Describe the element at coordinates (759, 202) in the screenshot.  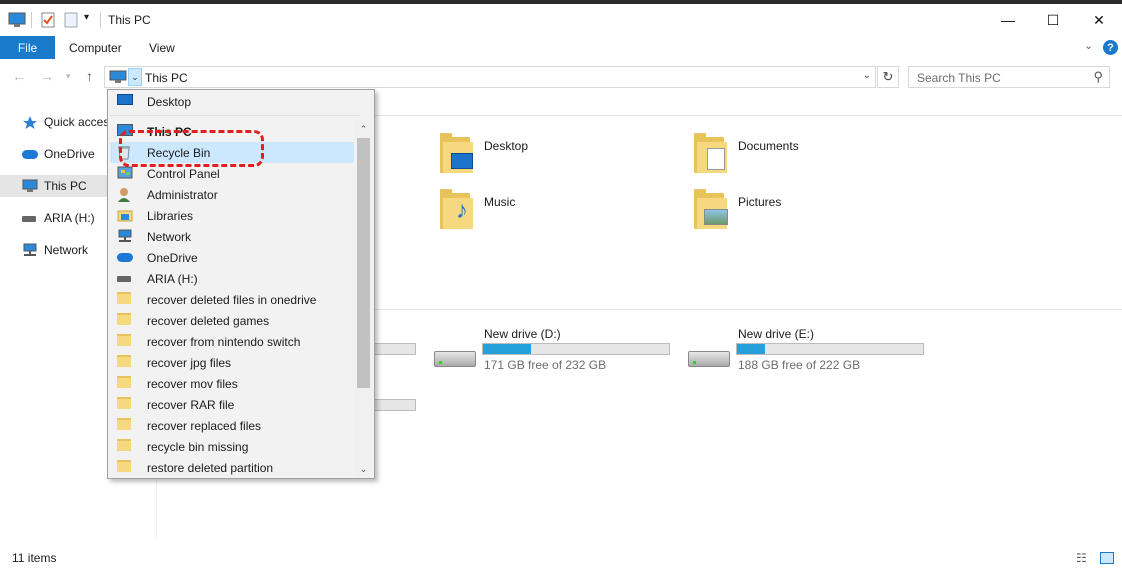
I see `folder-name: Pictures` at that location.